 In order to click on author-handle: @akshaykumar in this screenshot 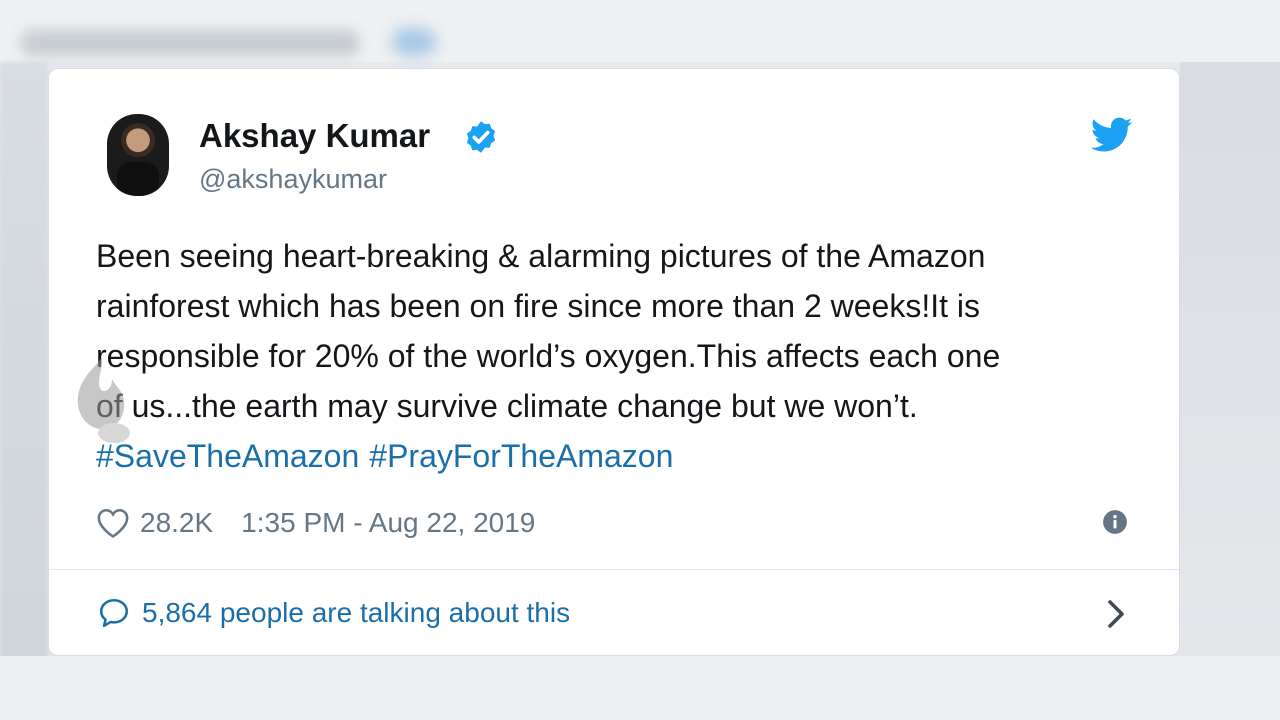, I will do `click(293, 179)`.